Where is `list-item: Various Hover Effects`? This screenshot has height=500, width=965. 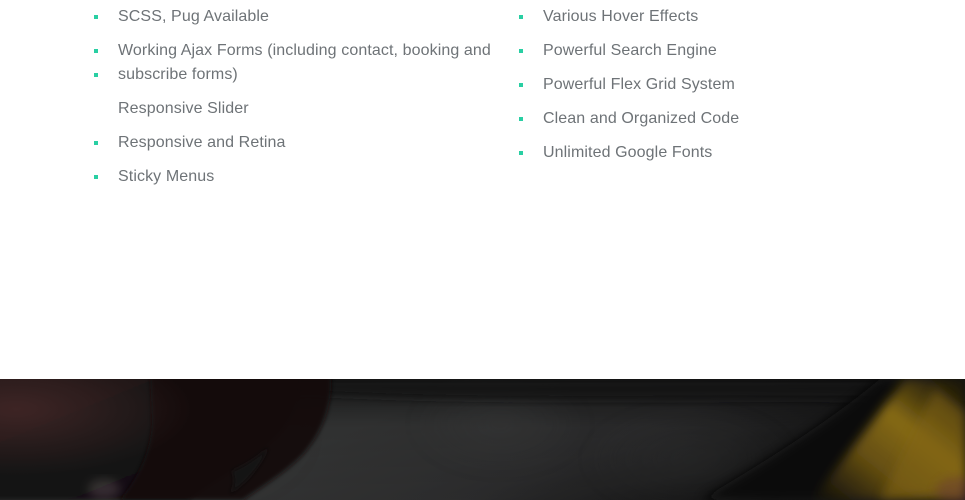 list-item: Various Hover Effects is located at coordinates (729, 17).